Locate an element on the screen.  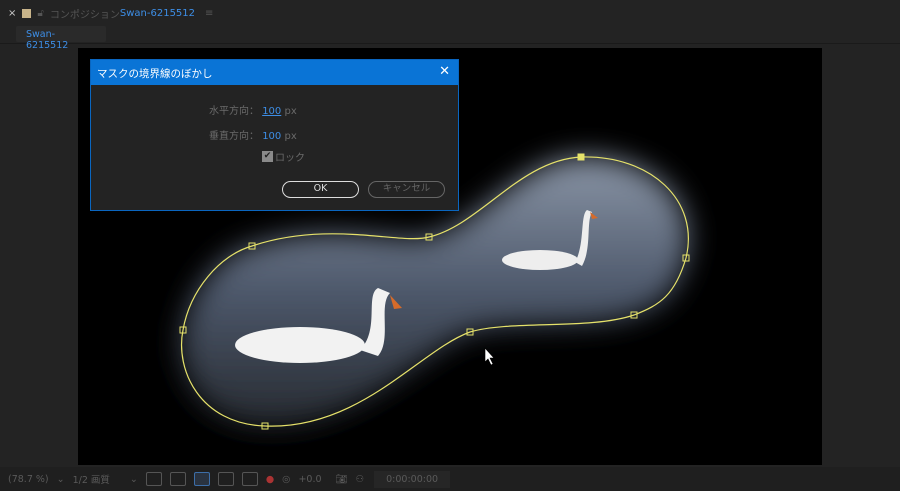
exposure-icon: ◎ is located at coordinates (286, 479).